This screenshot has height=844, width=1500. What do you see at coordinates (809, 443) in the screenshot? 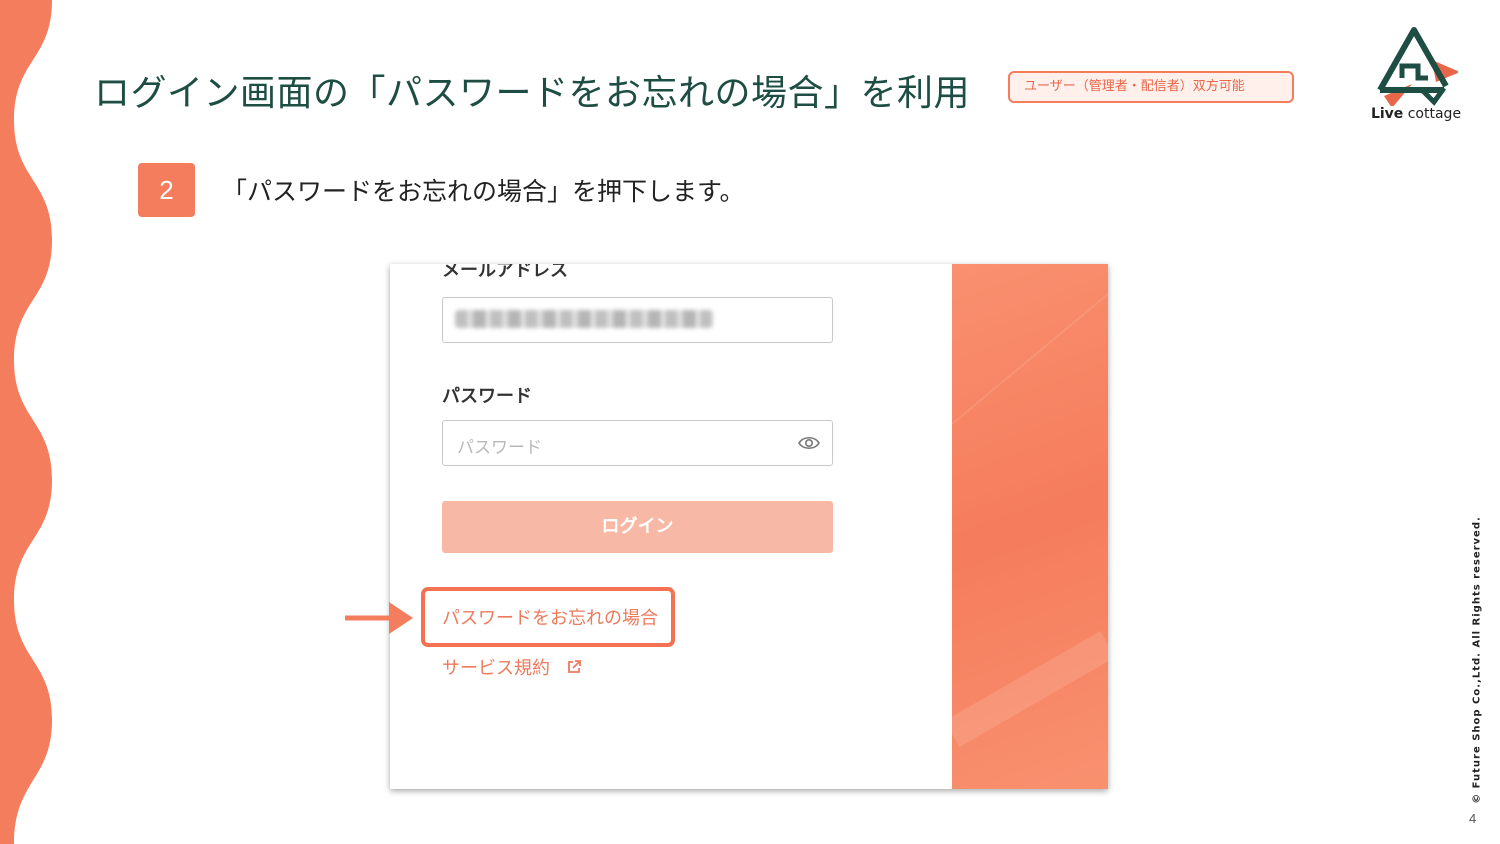
I see `eye-icon` at bounding box center [809, 443].